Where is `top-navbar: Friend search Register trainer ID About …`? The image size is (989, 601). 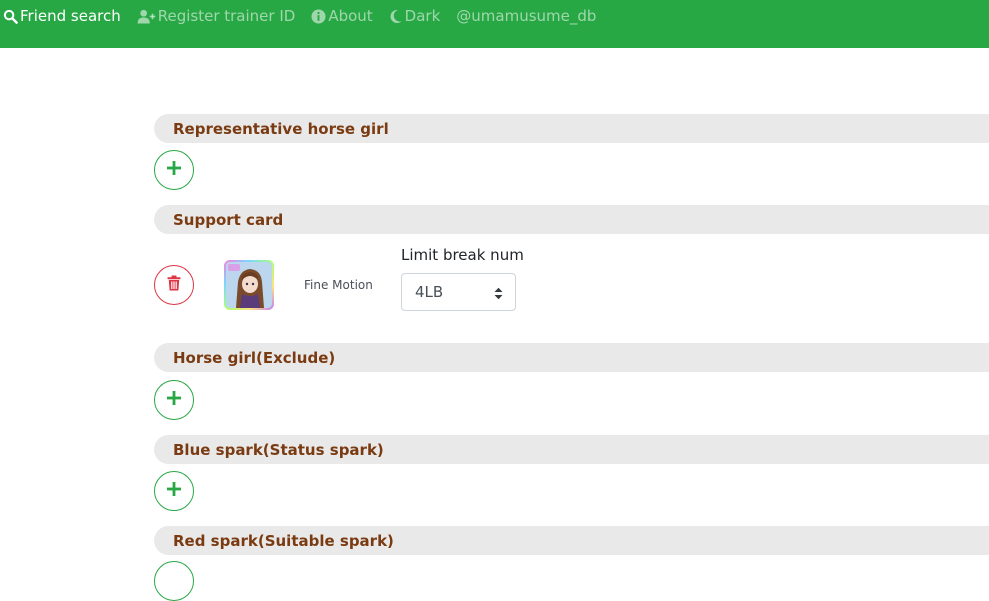 top-navbar: Friend search Register trainer ID About … is located at coordinates (494, 24).